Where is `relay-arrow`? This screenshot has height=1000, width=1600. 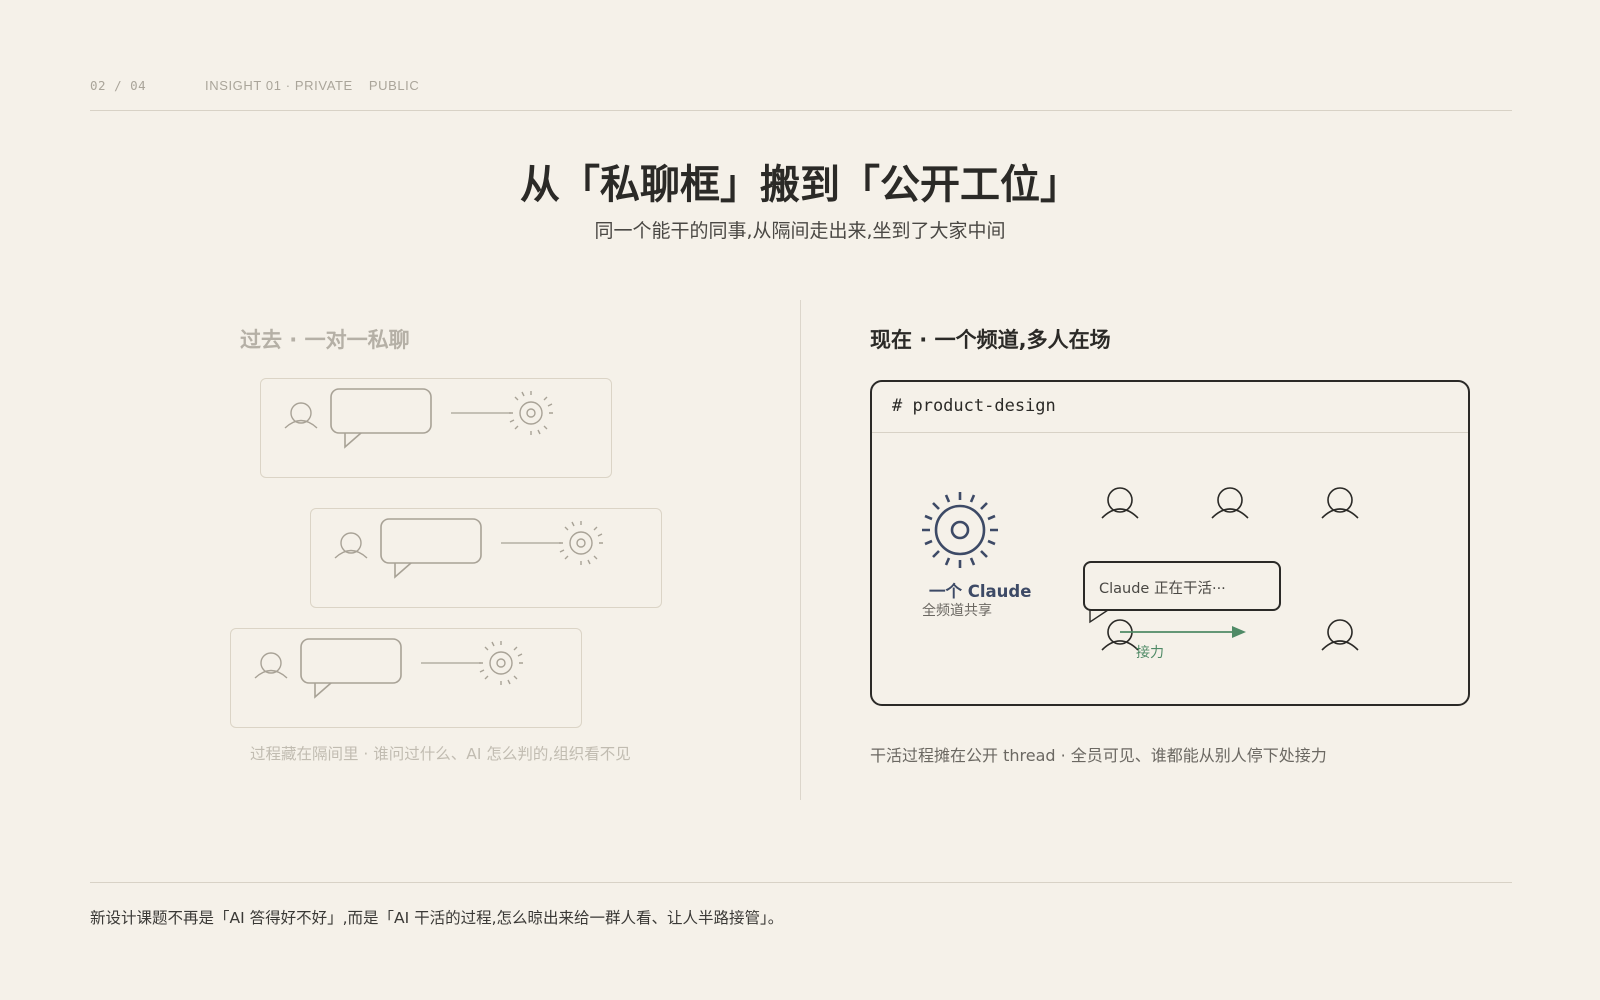
relay-arrow is located at coordinates (1183, 632).